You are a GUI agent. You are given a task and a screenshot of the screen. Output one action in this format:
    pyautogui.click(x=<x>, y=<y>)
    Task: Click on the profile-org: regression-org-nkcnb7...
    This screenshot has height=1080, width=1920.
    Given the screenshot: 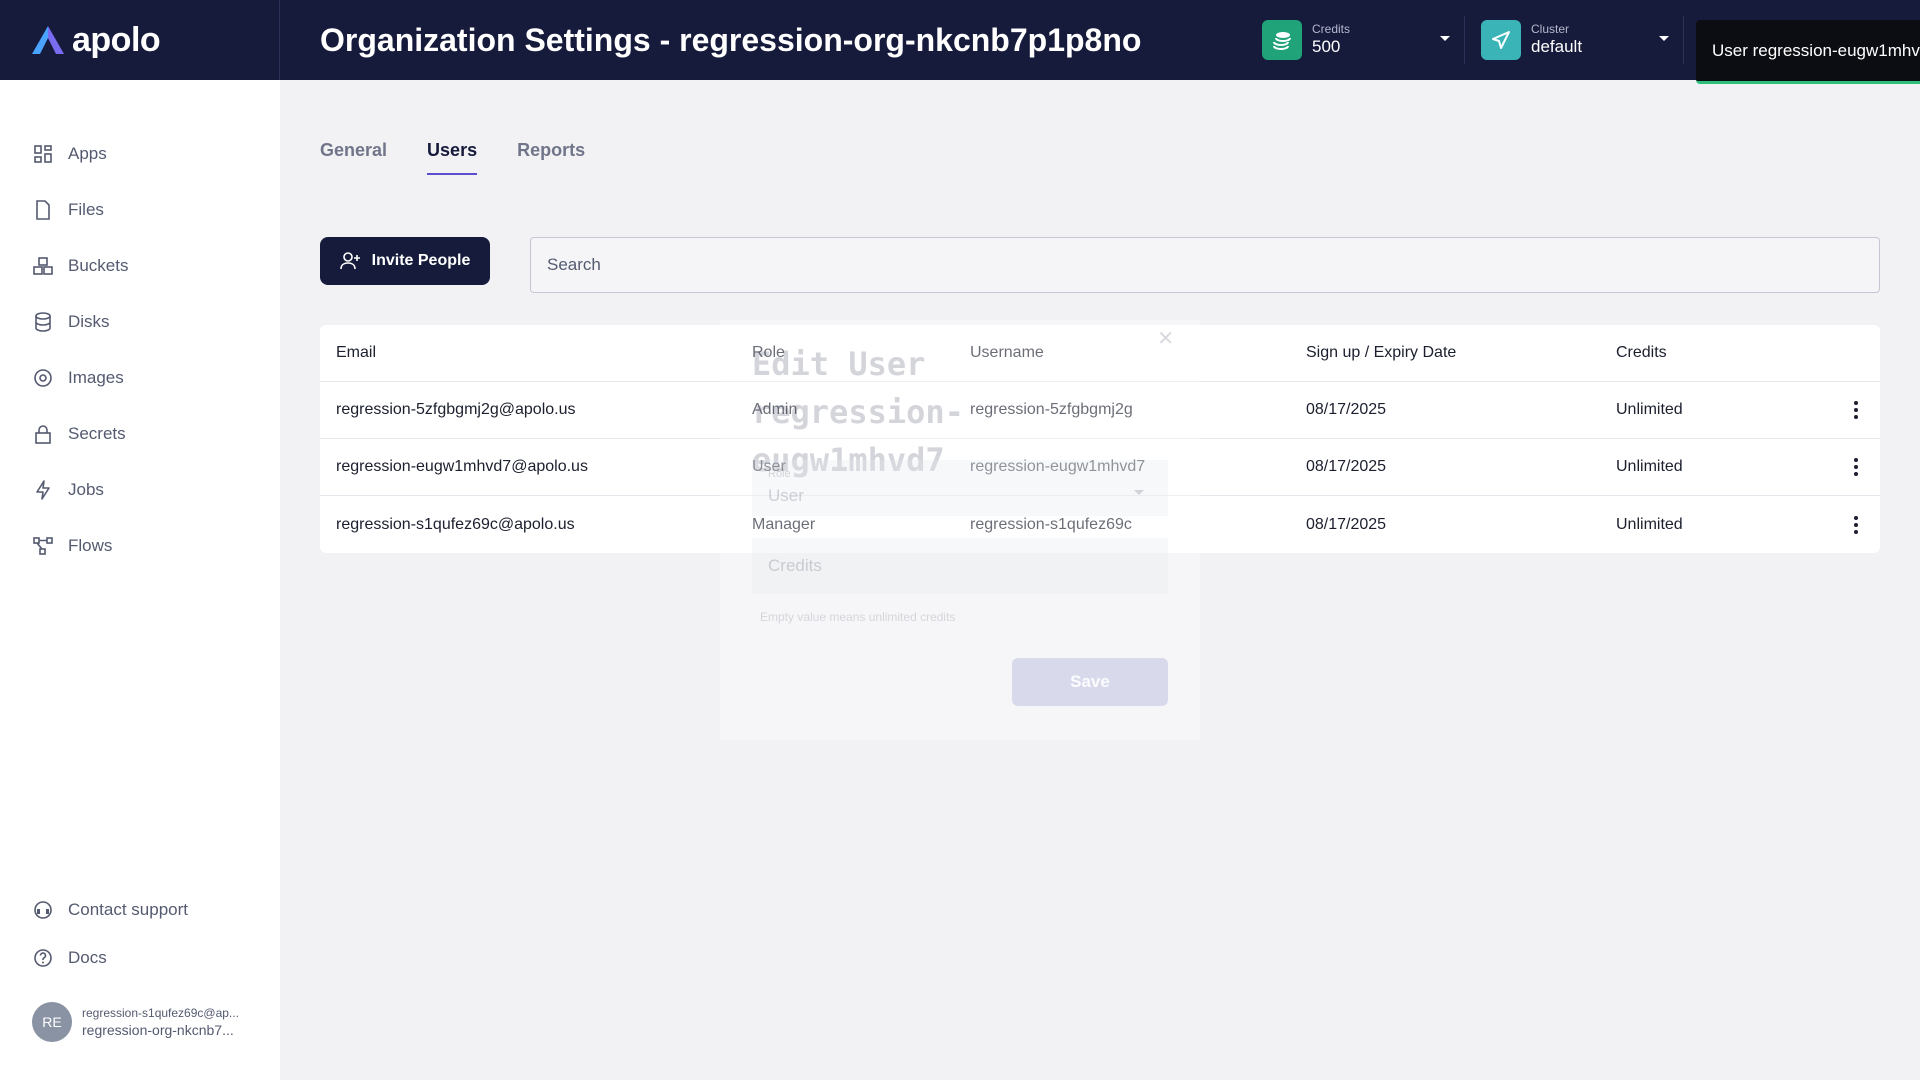 What is the action you would take?
    pyautogui.click(x=158, y=1030)
    